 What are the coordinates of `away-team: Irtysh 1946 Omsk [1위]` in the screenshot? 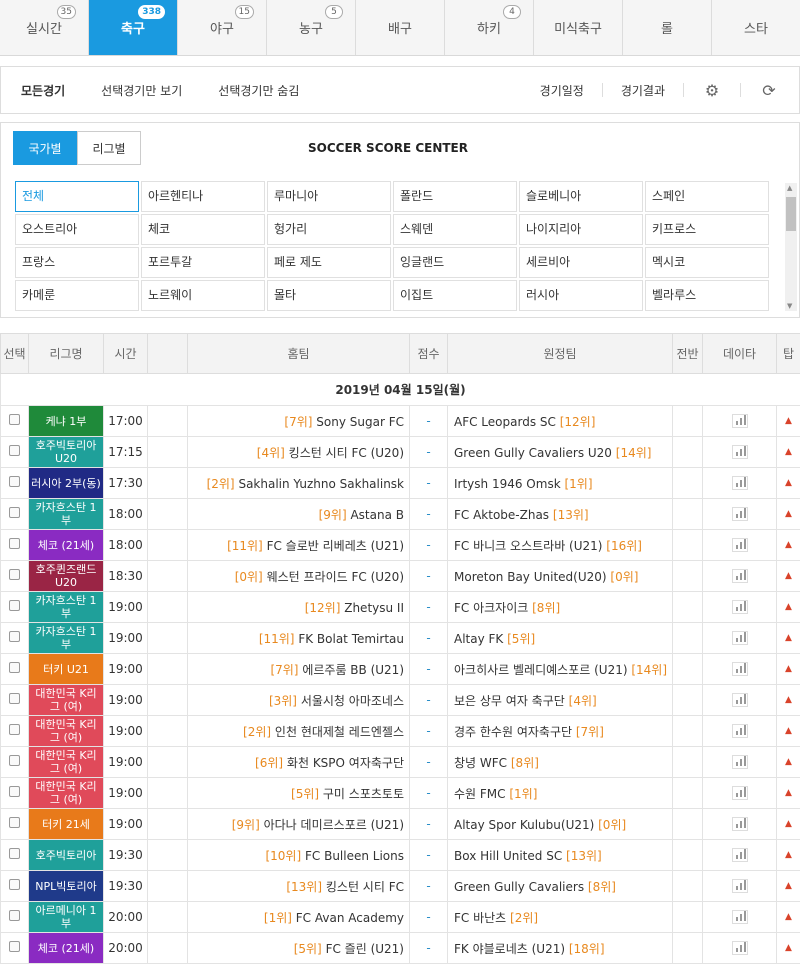 It's located at (560, 483).